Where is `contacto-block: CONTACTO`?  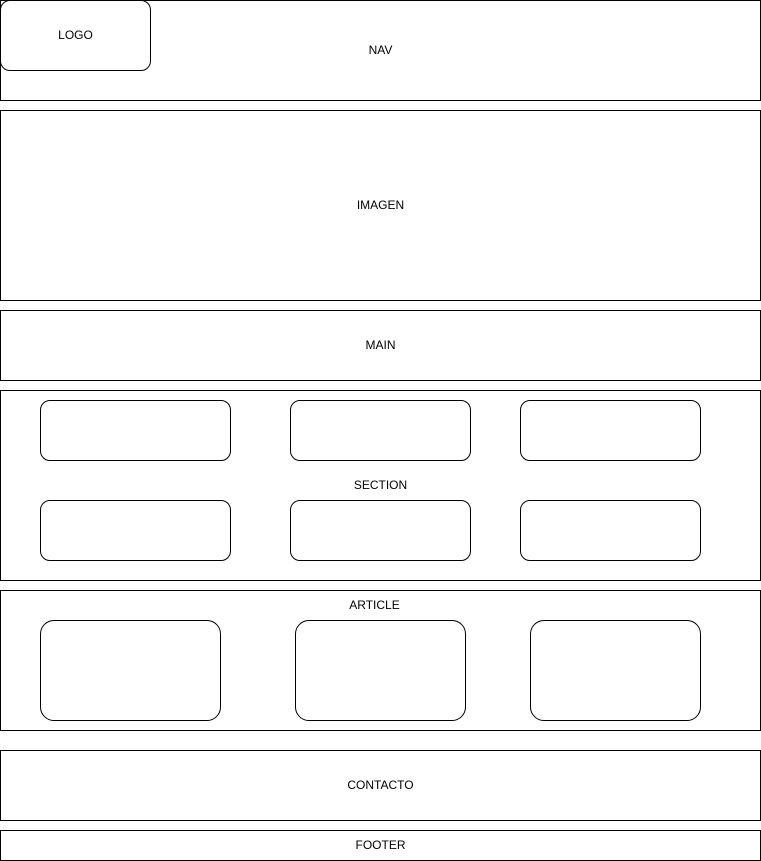
contacto-block: CONTACTO is located at coordinates (380, 785).